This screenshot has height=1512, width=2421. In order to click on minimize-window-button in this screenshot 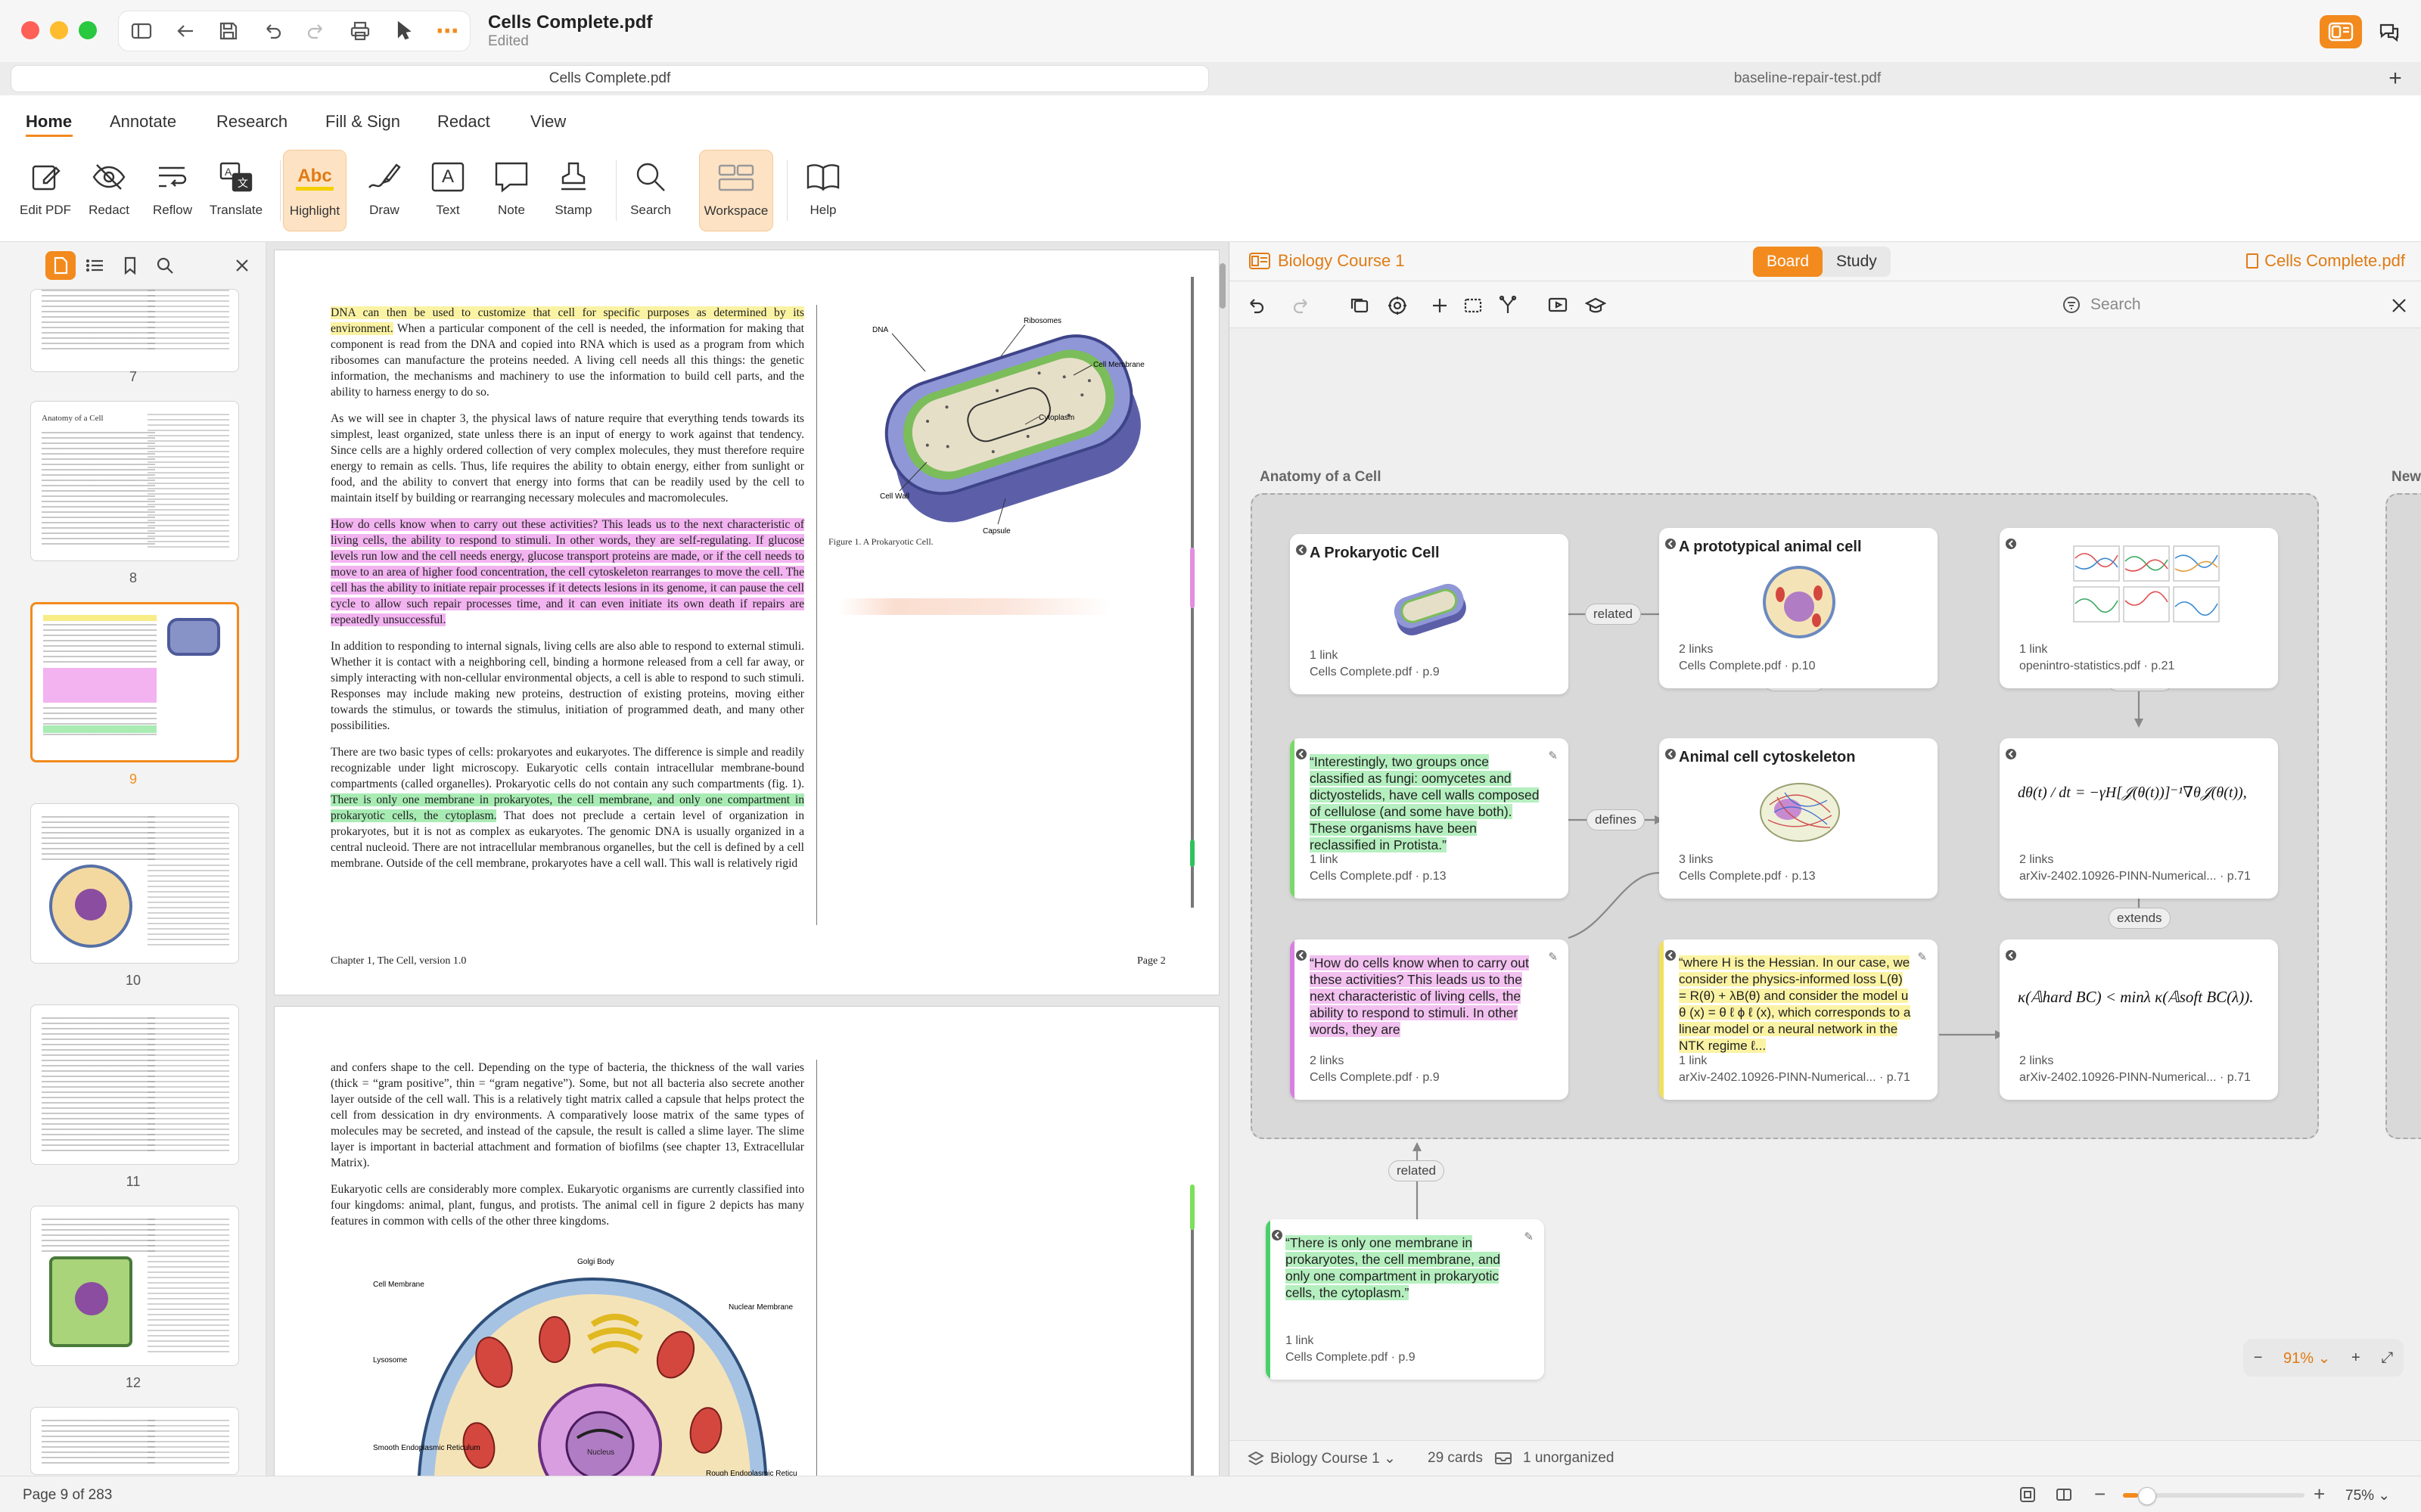, I will do `click(59, 30)`.